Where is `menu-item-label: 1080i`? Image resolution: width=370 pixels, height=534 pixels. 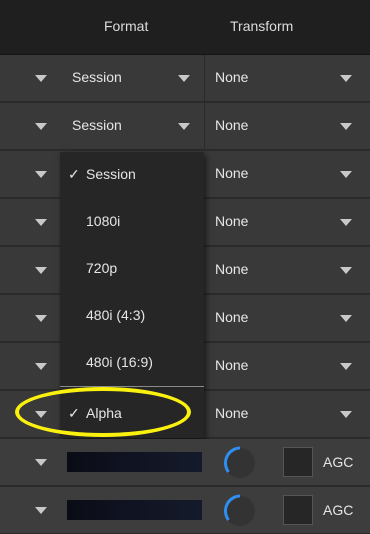 menu-item-label: 1080i is located at coordinates (103, 221).